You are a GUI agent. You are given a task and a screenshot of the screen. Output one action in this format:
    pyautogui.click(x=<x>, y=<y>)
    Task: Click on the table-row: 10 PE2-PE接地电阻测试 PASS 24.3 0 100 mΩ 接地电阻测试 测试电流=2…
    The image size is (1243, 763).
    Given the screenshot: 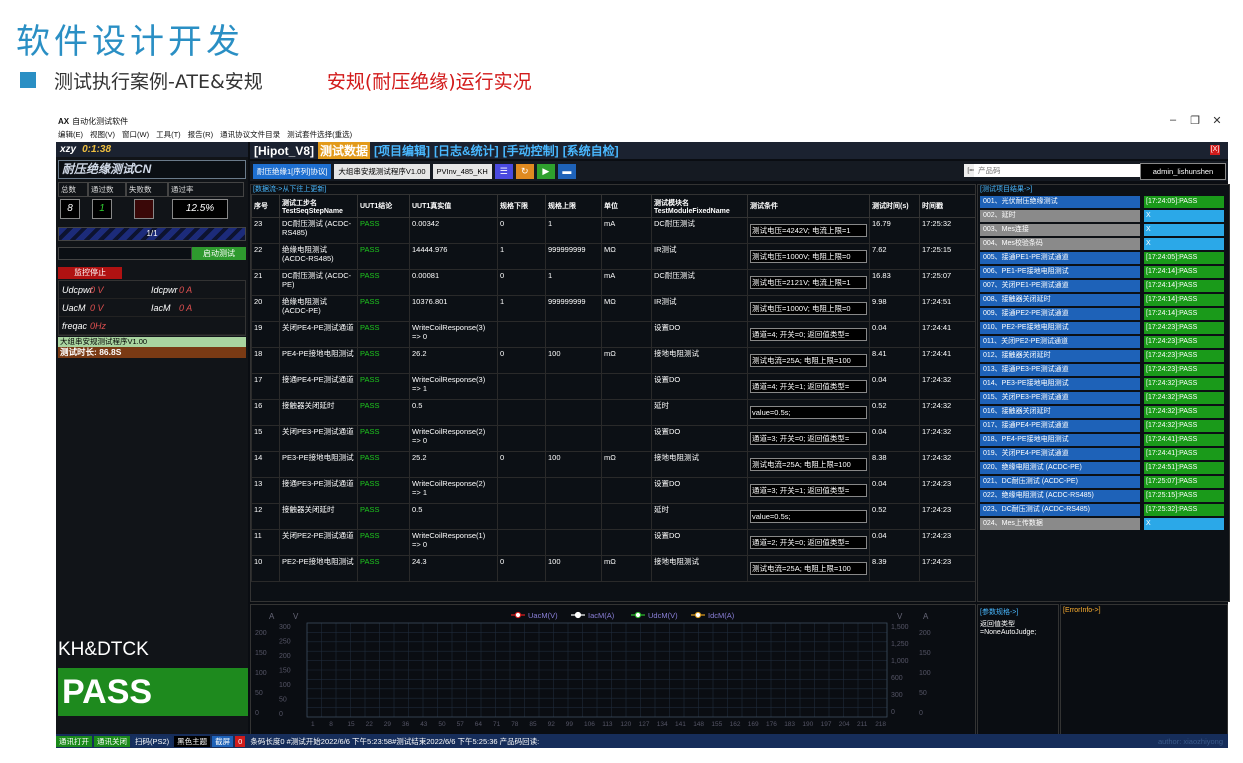 What is the action you would take?
    pyautogui.click(x=613, y=568)
    